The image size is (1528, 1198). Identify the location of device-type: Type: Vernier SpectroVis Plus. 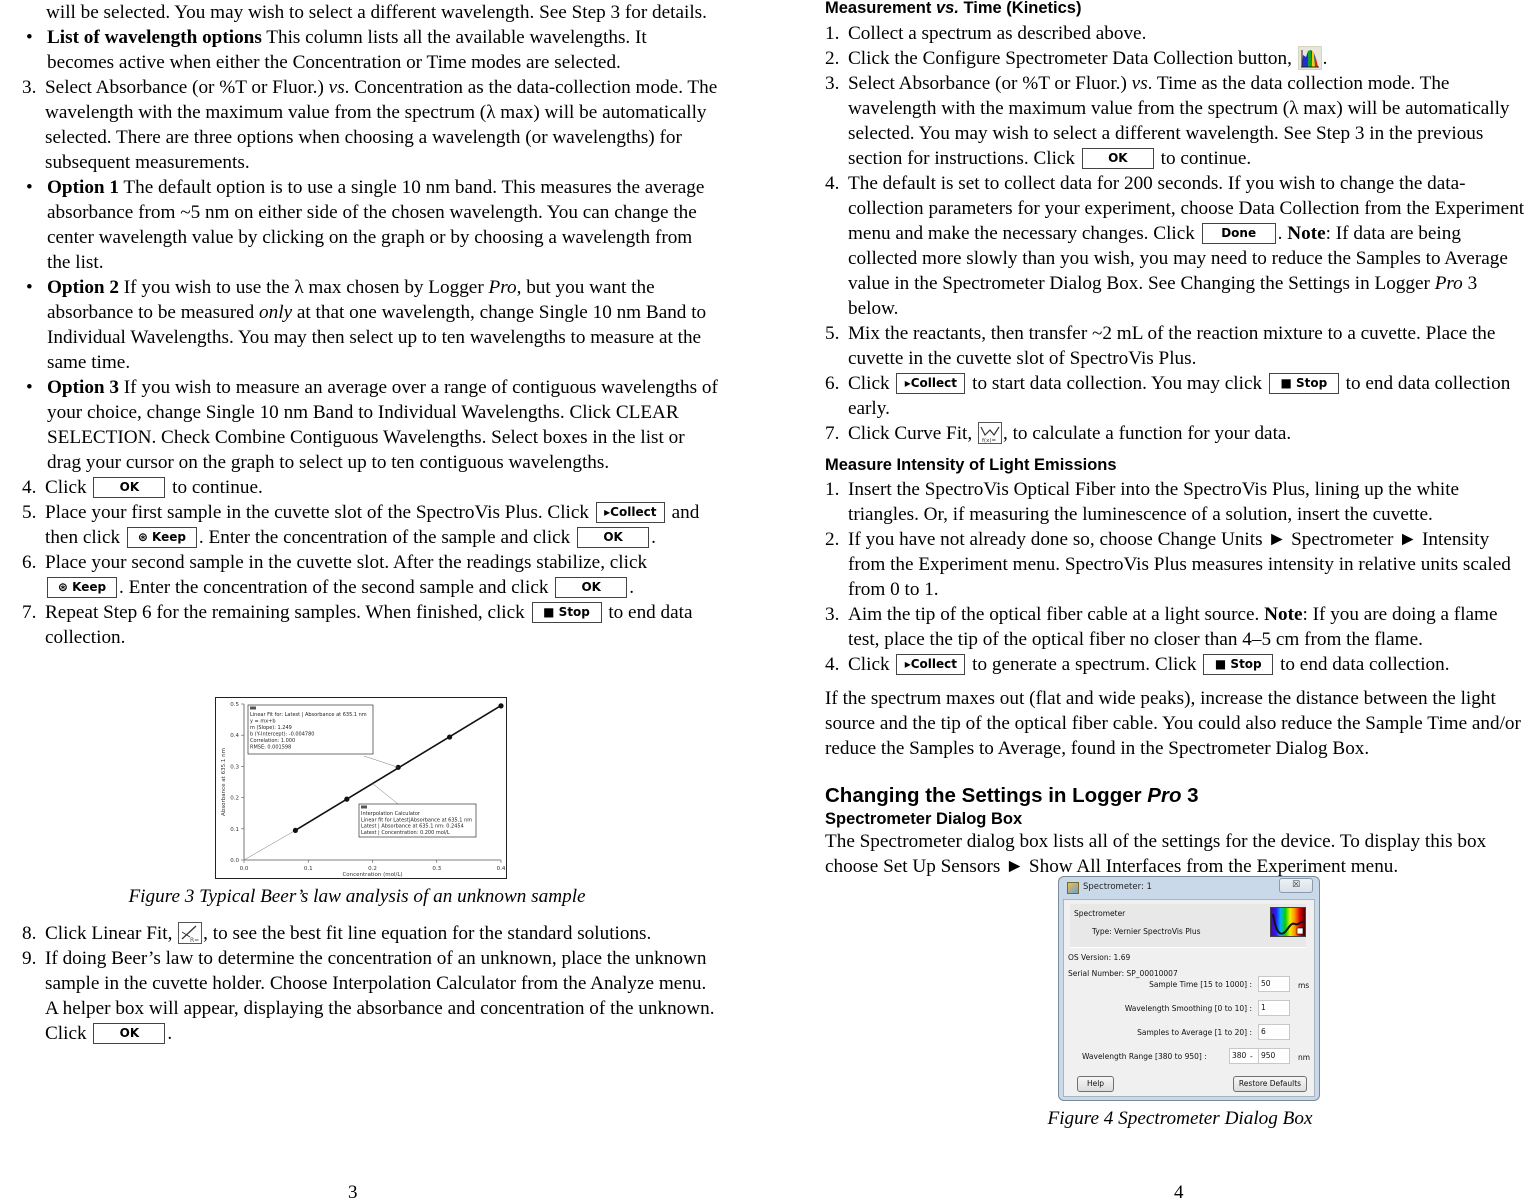
(1146, 931).